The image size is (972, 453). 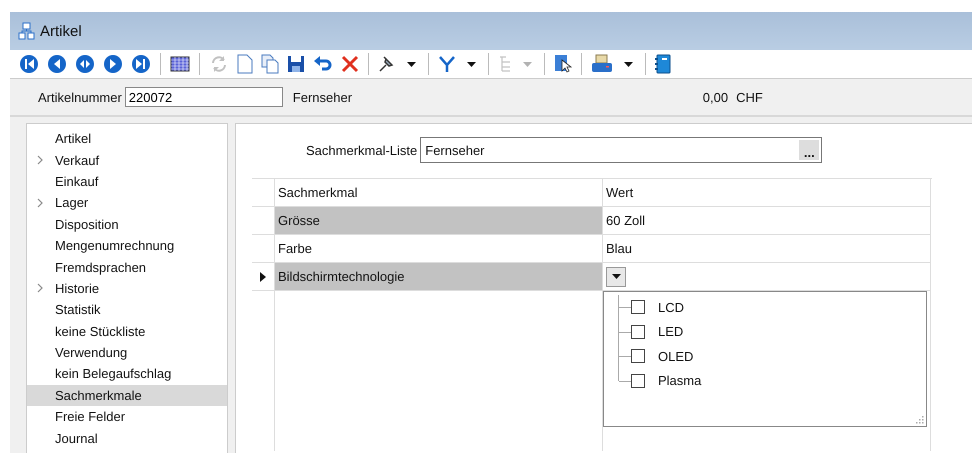 What do you see at coordinates (180, 64) in the screenshot?
I see `table-icon` at bounding box center [180, 64].